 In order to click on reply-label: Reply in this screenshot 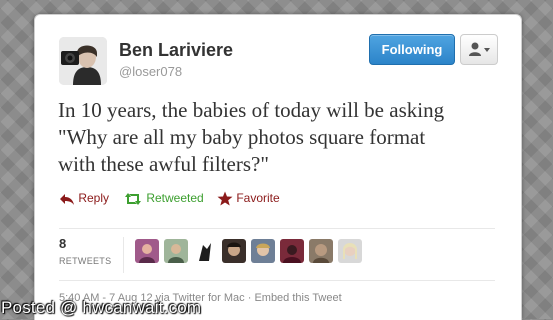, I will do `click(94, 198)`.